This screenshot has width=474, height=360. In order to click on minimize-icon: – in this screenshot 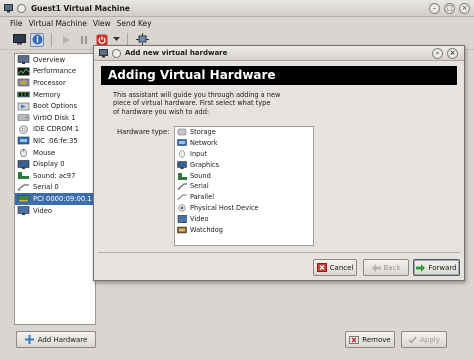, I will do `click(434, 8)`.